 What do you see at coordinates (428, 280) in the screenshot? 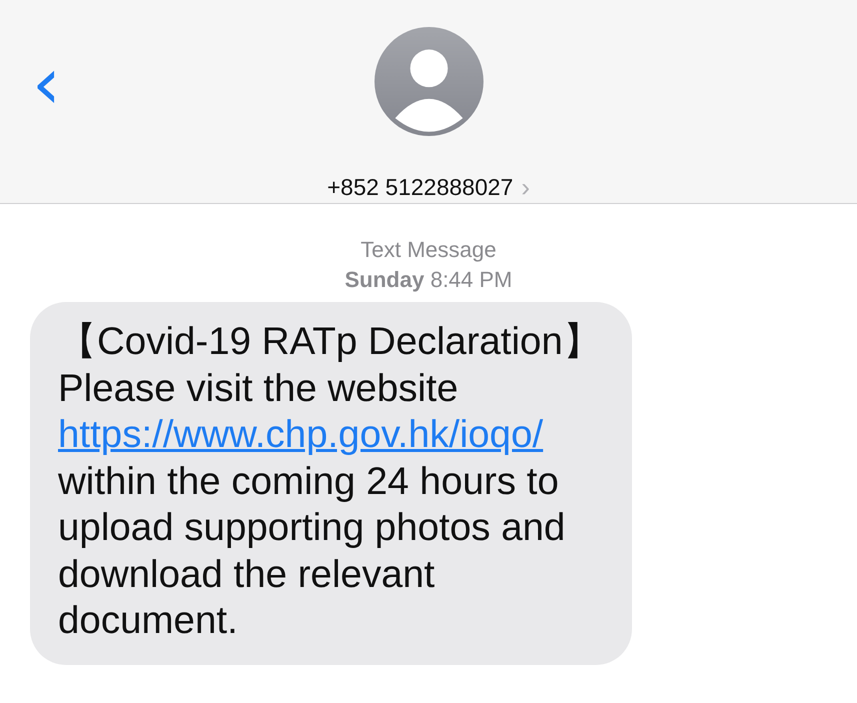
I see `timestamp: Sunday 8:44 PM` at bounding box center [428, 280].